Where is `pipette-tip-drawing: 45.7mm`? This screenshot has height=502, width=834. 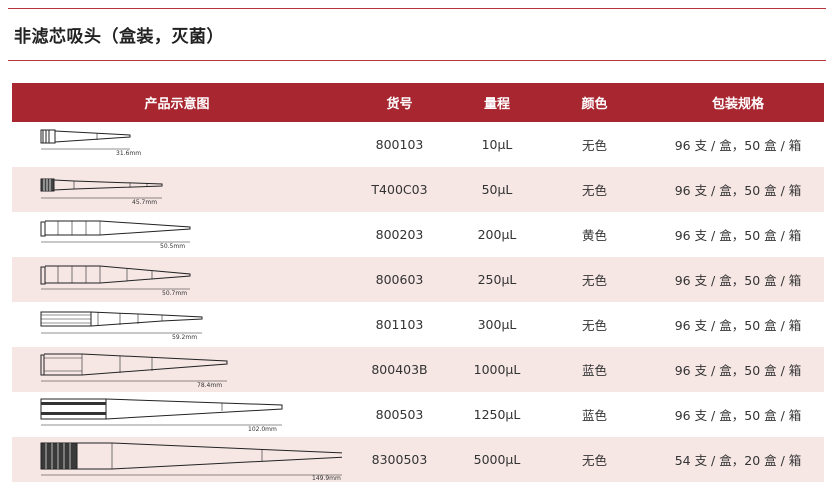 pipette-tip-drawing: 45.7mm is located at coordinates (101, 192).